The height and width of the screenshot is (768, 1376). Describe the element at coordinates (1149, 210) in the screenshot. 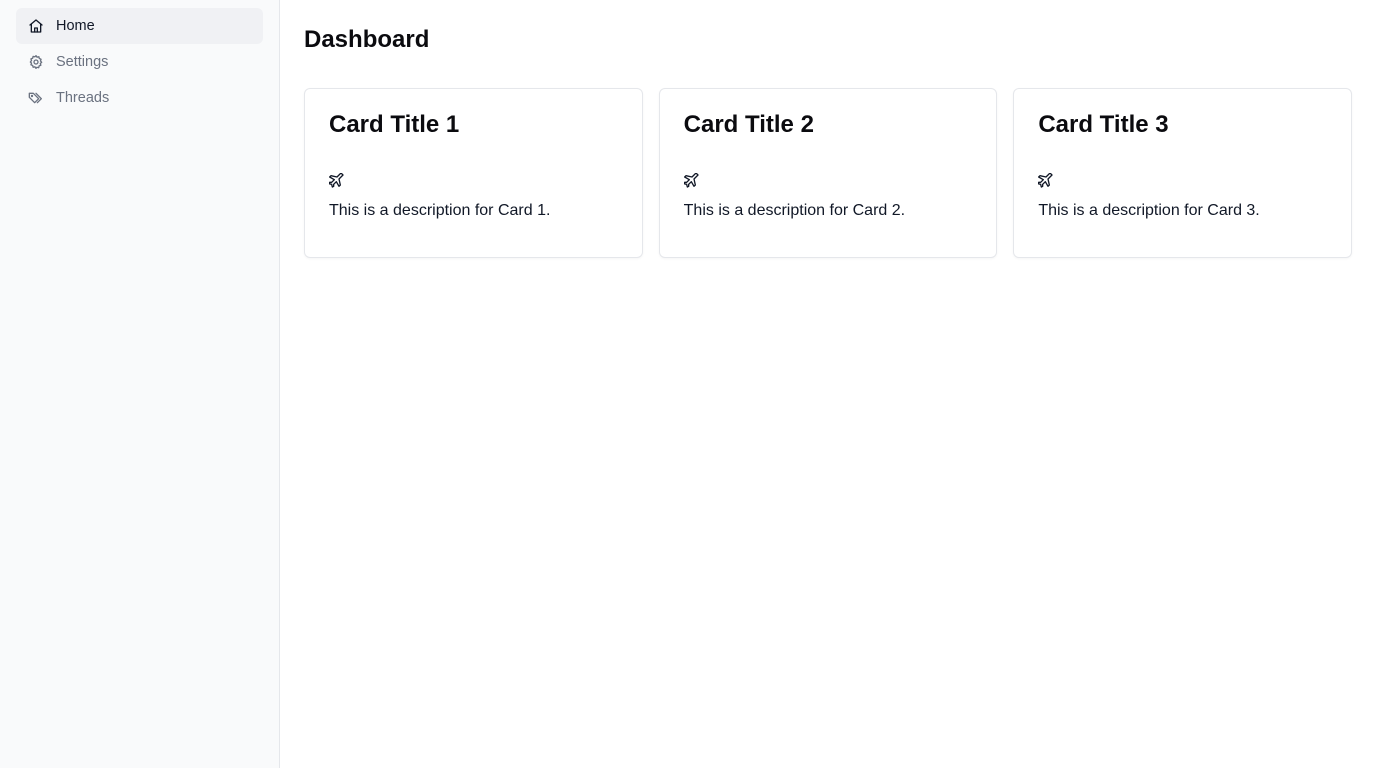

I see `card-description: This is a description for Card 3.` at that location.